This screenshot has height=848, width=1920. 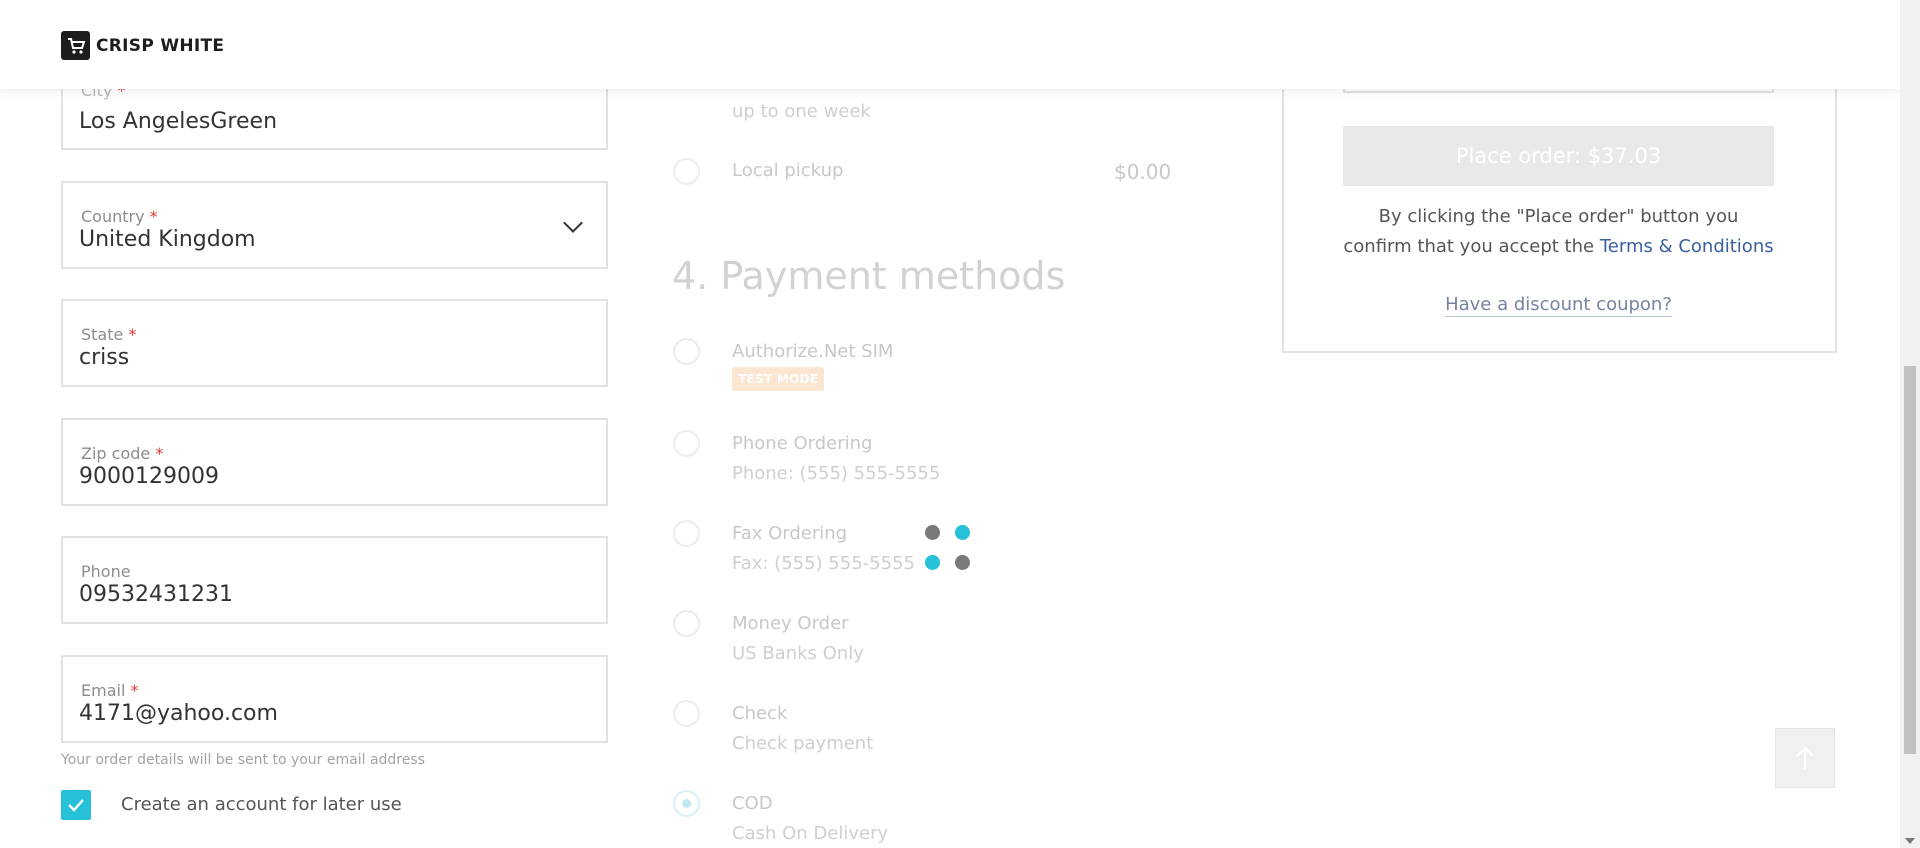 What do you see at coordinates (686, 171) in the screenshot?
I see `local-pickup-radio` at bounding box center [686, 171].